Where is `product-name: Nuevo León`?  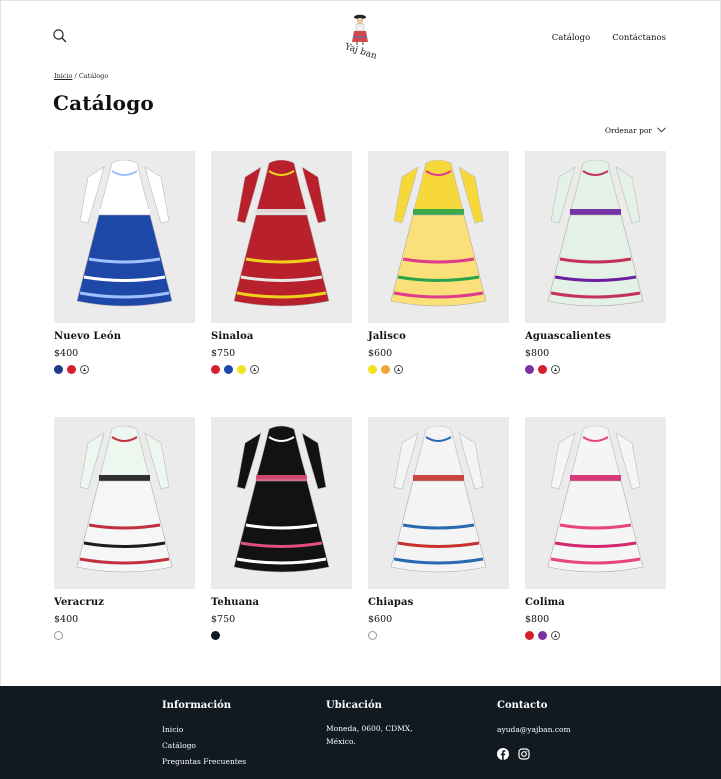
product-name: Nuevo León is located at coordinates (124, 336).